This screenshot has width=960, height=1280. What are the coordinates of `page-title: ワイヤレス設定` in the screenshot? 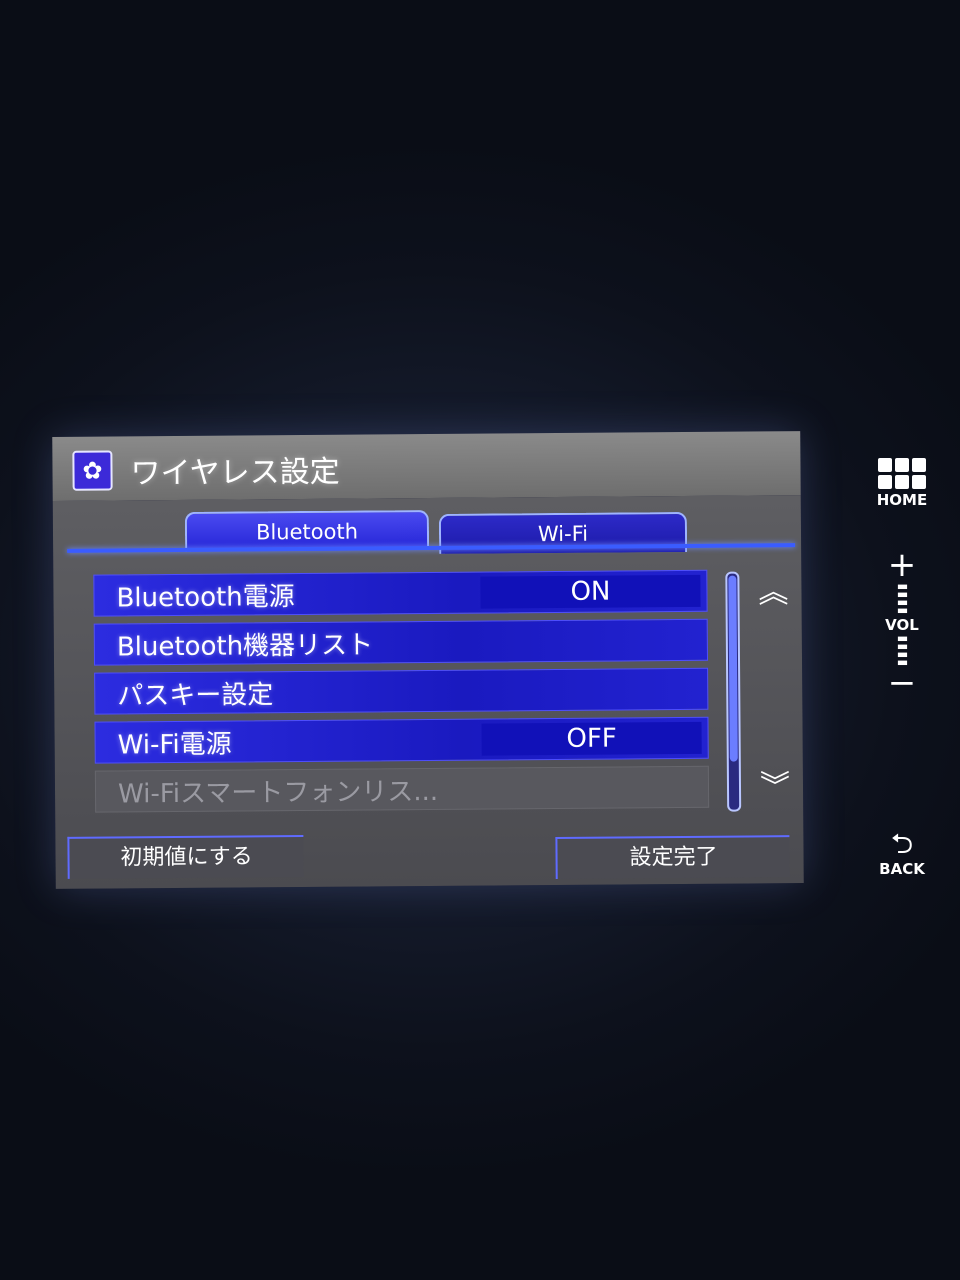 It's located at (235, 473).